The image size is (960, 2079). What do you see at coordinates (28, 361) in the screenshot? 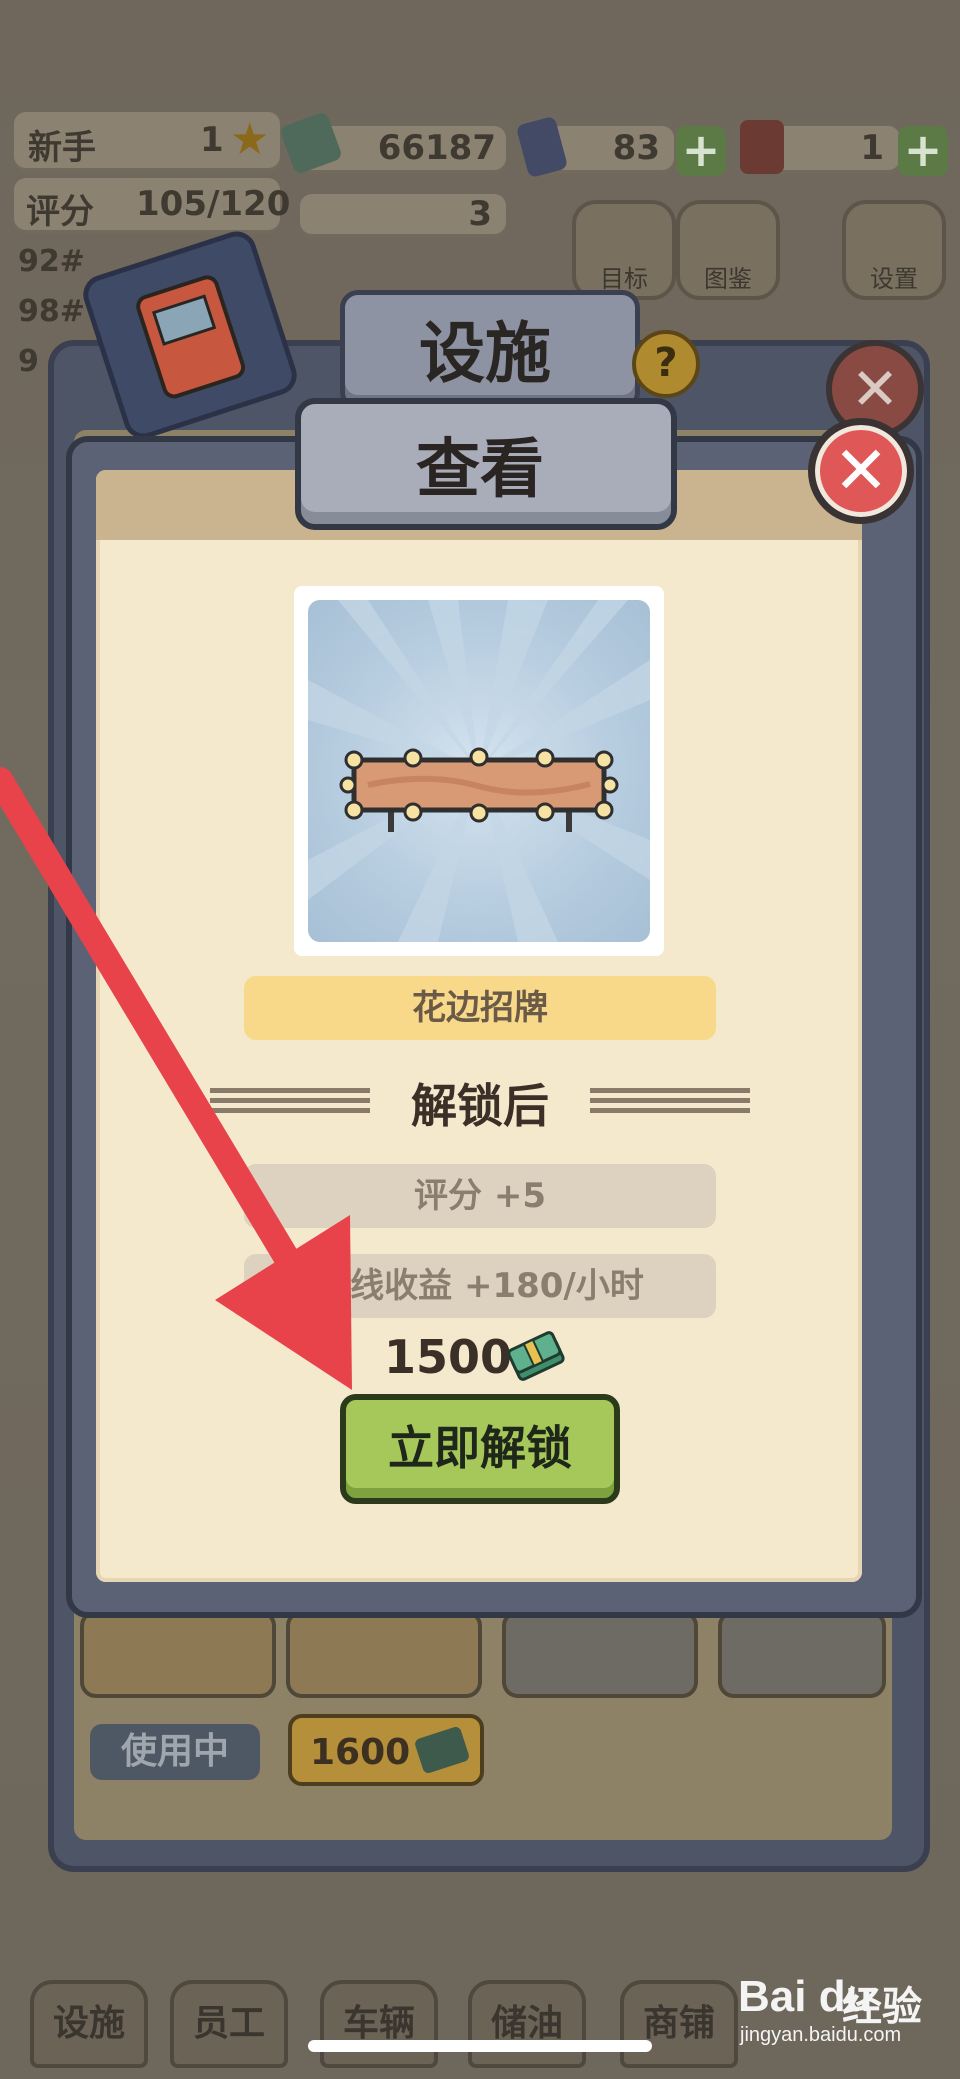
I see `fuel-item-other: 9` at bounding box center [28, 361].